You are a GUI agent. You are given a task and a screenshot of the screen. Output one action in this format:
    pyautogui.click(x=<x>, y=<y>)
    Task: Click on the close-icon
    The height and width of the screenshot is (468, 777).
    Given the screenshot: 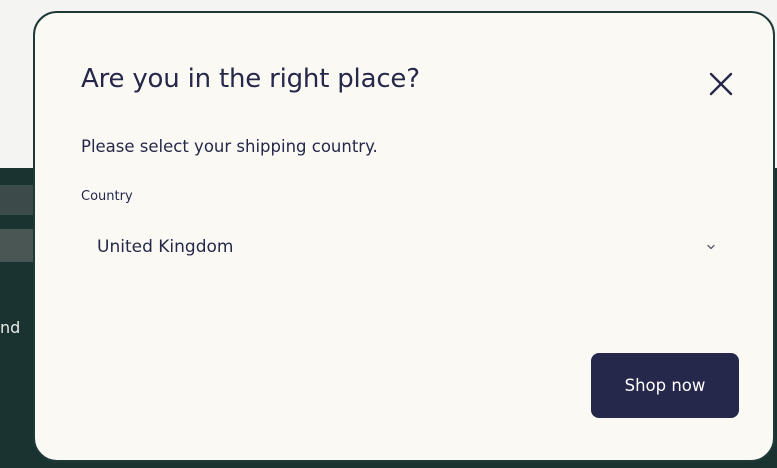 What is the action you would take?
    pyautogui.click(x=721, y=84)
    